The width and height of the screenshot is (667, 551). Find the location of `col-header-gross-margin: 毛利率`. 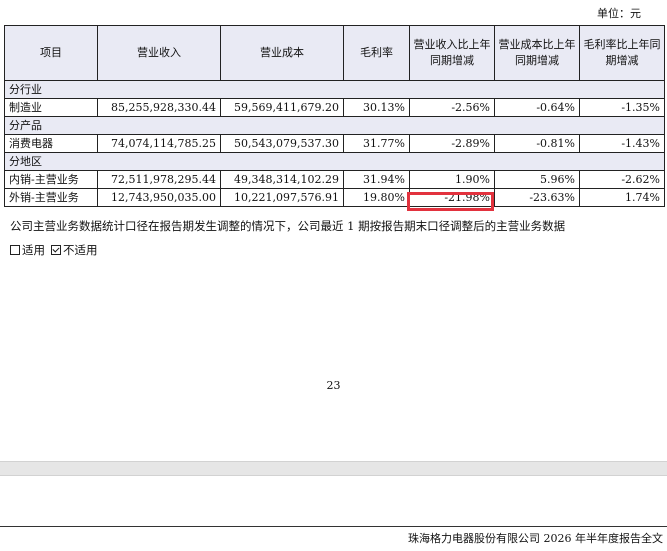

col-header-gross-margin: 毛利率 is located at coordinates (376, 53).